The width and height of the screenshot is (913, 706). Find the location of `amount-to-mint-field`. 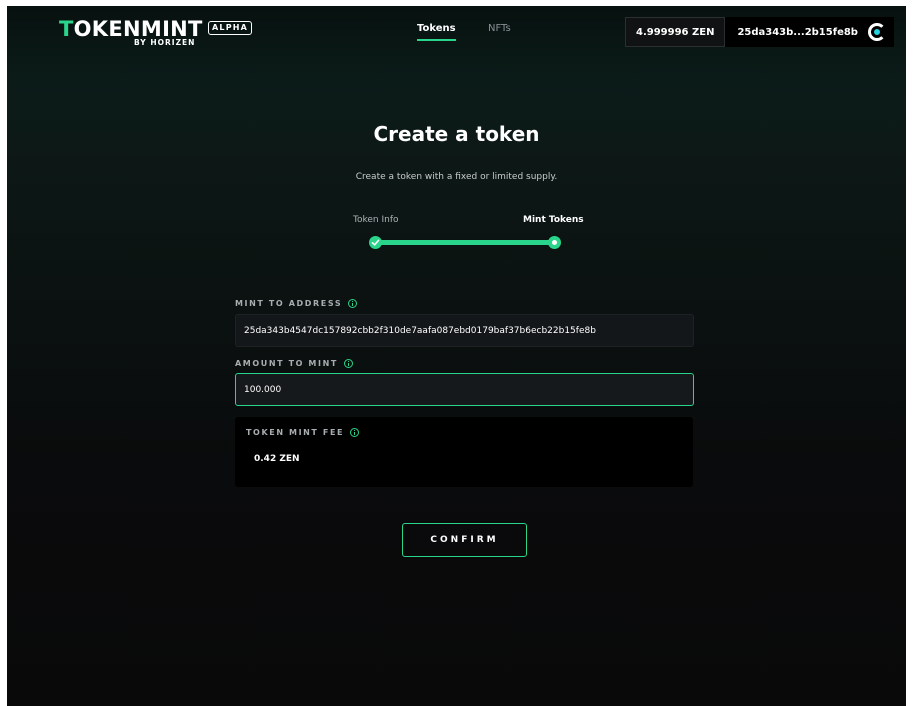

amount-to-mint-field is located at coordinates (464, 389).